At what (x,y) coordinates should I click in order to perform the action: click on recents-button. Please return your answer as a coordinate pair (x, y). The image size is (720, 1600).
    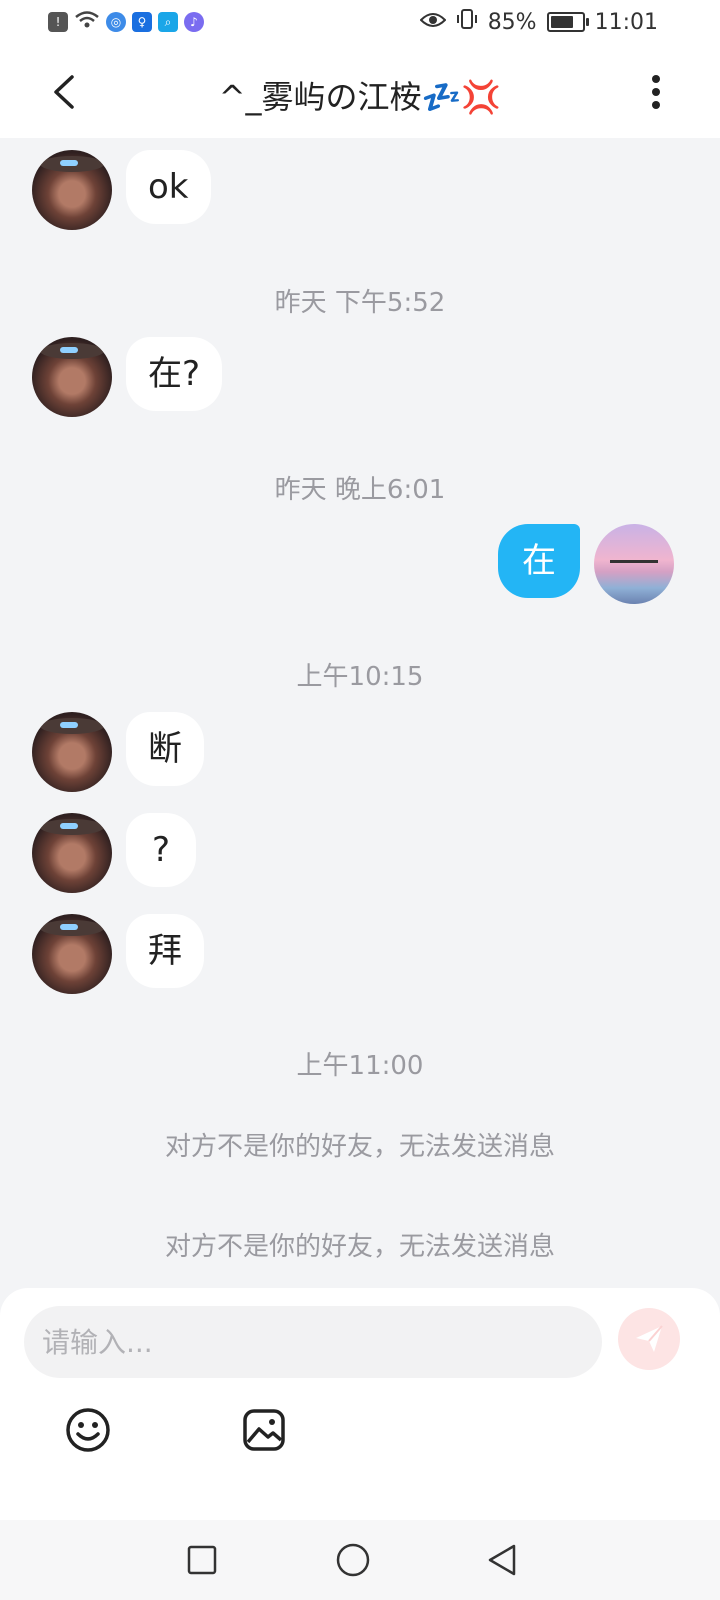
    Looking at the image, I should click on (202, 1560).